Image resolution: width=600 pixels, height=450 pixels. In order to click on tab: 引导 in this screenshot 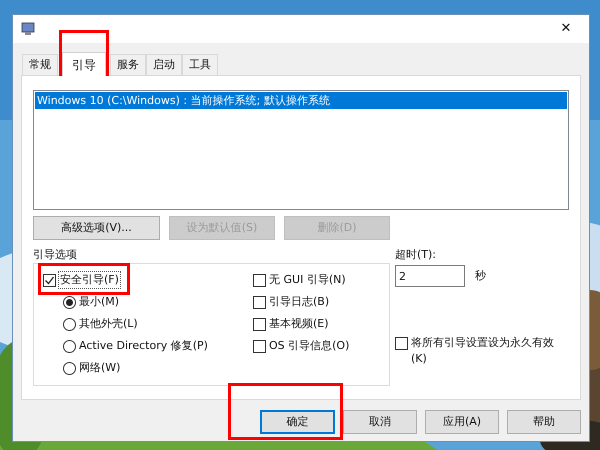, I will do `click(84, 64)`.